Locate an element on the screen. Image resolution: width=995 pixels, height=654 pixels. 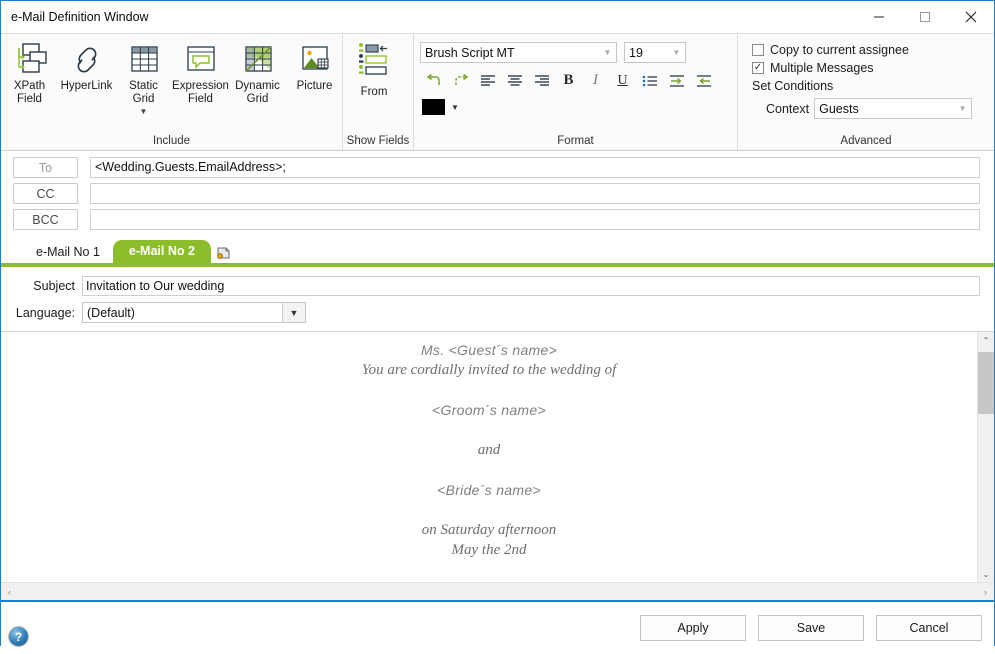
cc-input is located at coordinates (535, 193).